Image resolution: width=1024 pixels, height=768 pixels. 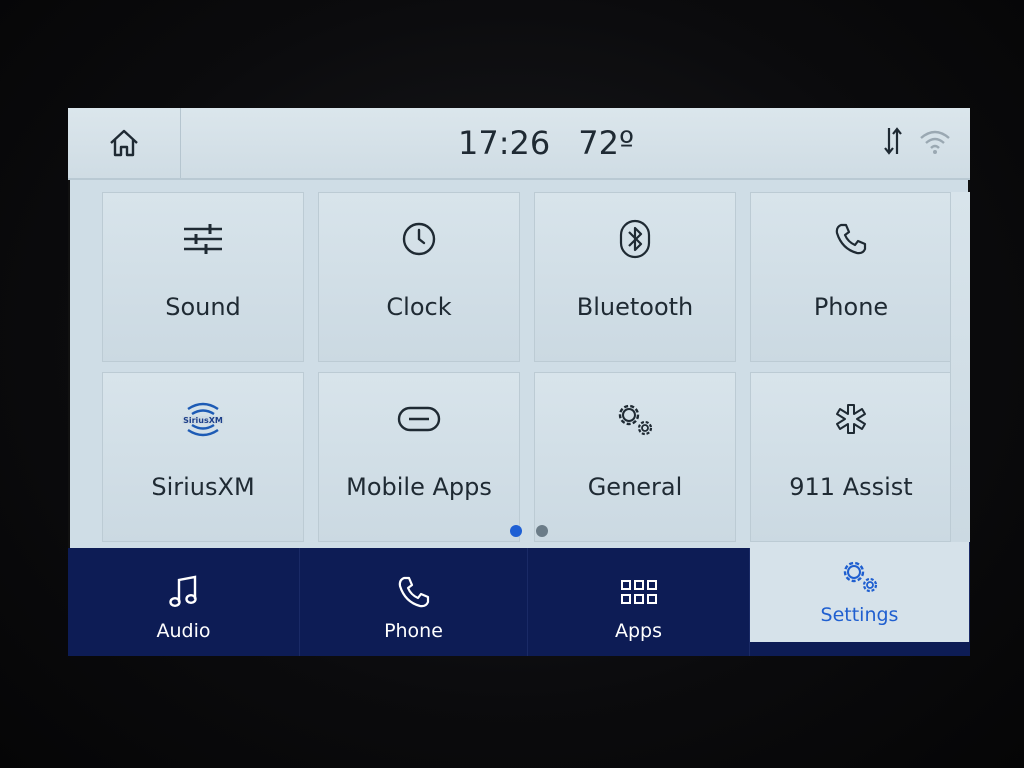 I want to click on tile-label: Clock, so click(x=419, y=307).